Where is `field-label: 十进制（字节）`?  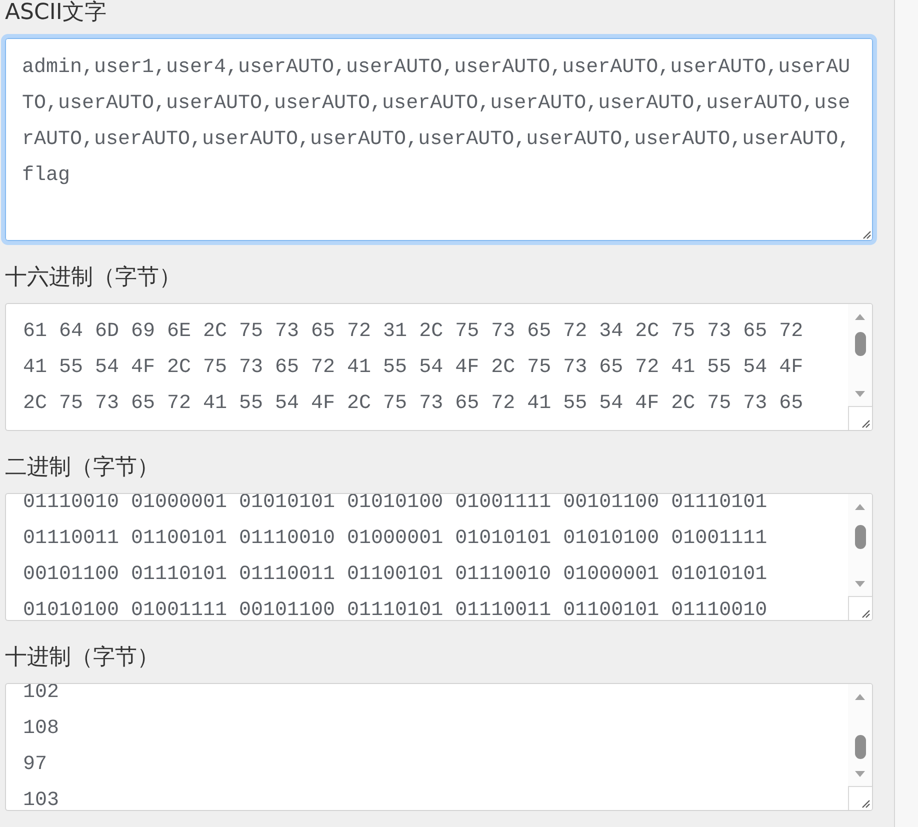 field-label: 十进制（字节） is located at coordinates (82, 658).